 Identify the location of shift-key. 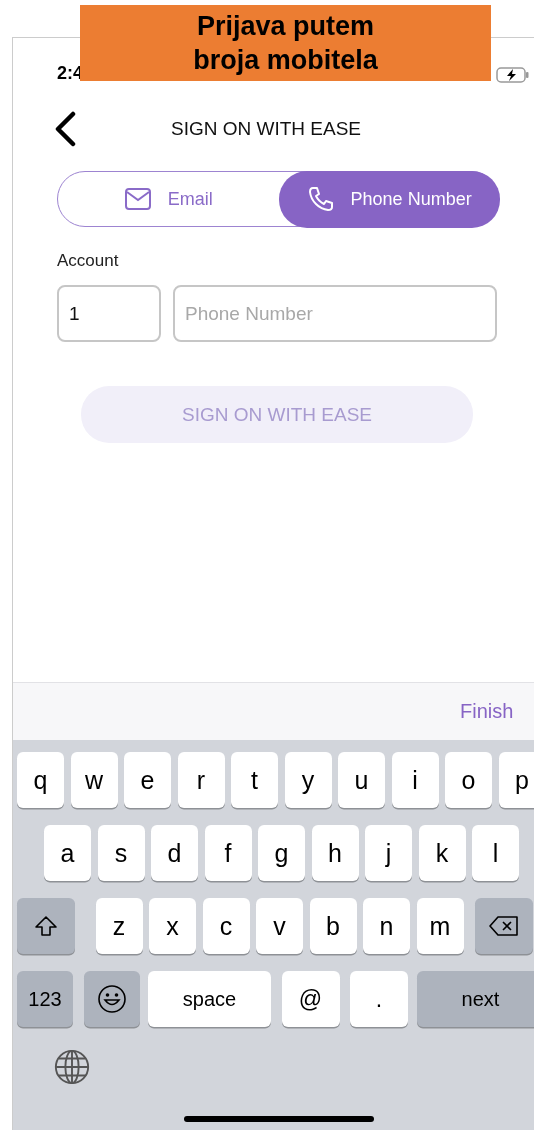
(46, 926).